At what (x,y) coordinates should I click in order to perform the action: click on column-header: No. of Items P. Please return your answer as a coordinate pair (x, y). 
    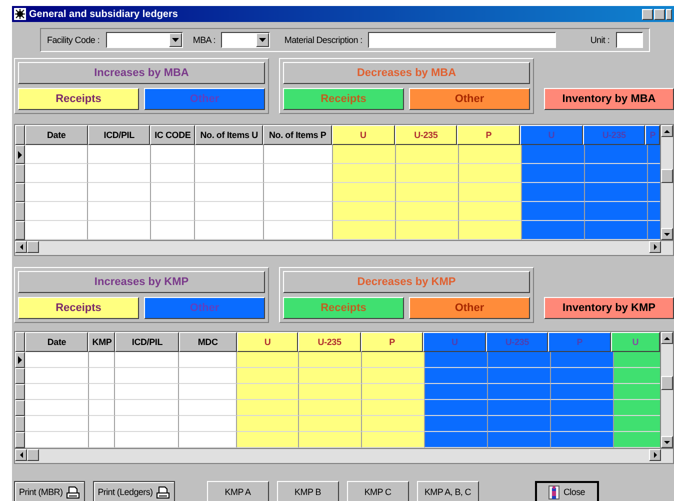
    Looking at the image, I should click on (297, 135).